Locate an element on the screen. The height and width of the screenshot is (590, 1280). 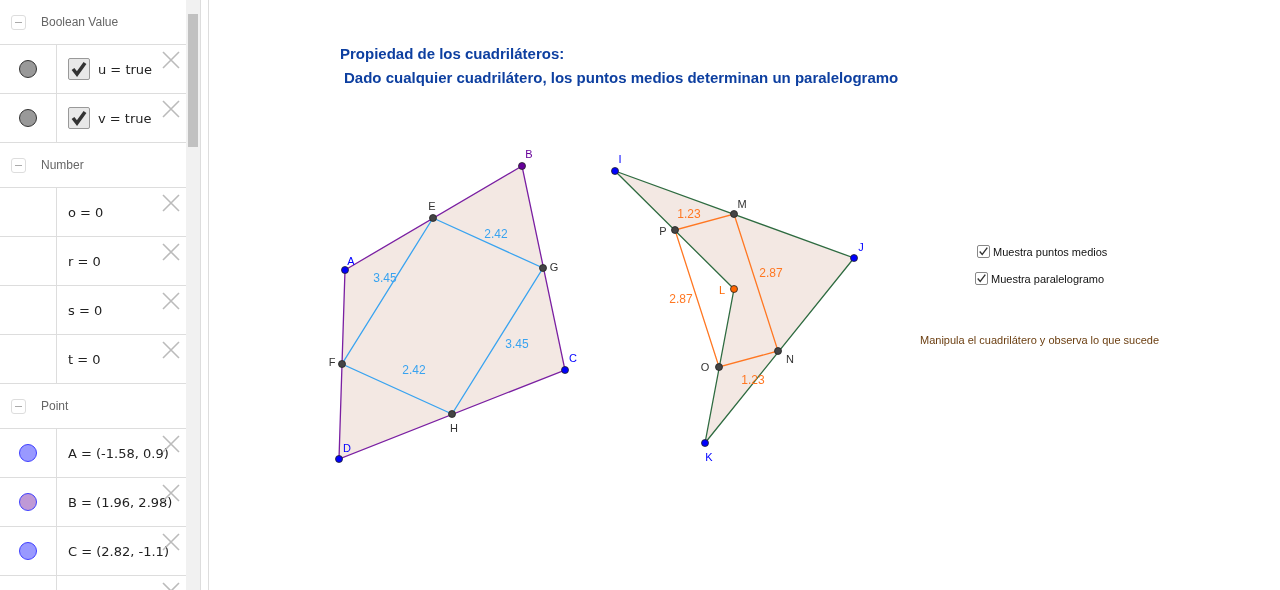
algebra-entry: o = 0 is located at coordinates (86, 212).